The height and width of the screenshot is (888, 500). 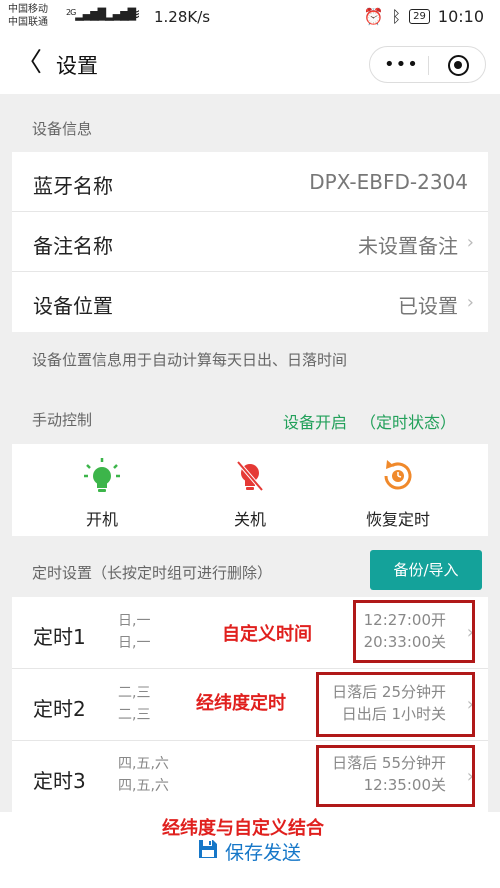 What do you see at coordinates (134, 704) in the screenshot?
I see `timer-days: 二,三 二,三` at bounding box center [134, 704].